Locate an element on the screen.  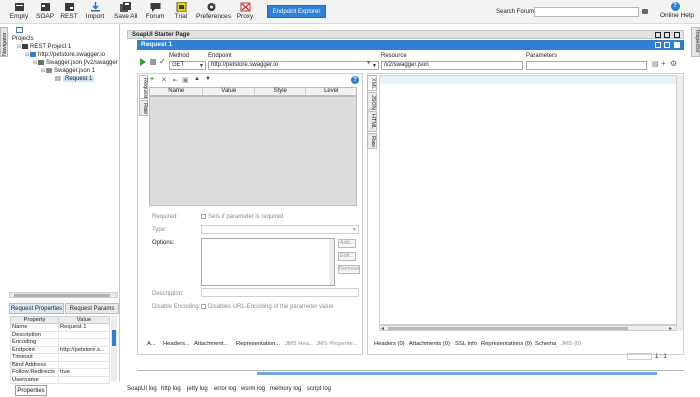
options-scrollbar is located at coordinates (331, 262).